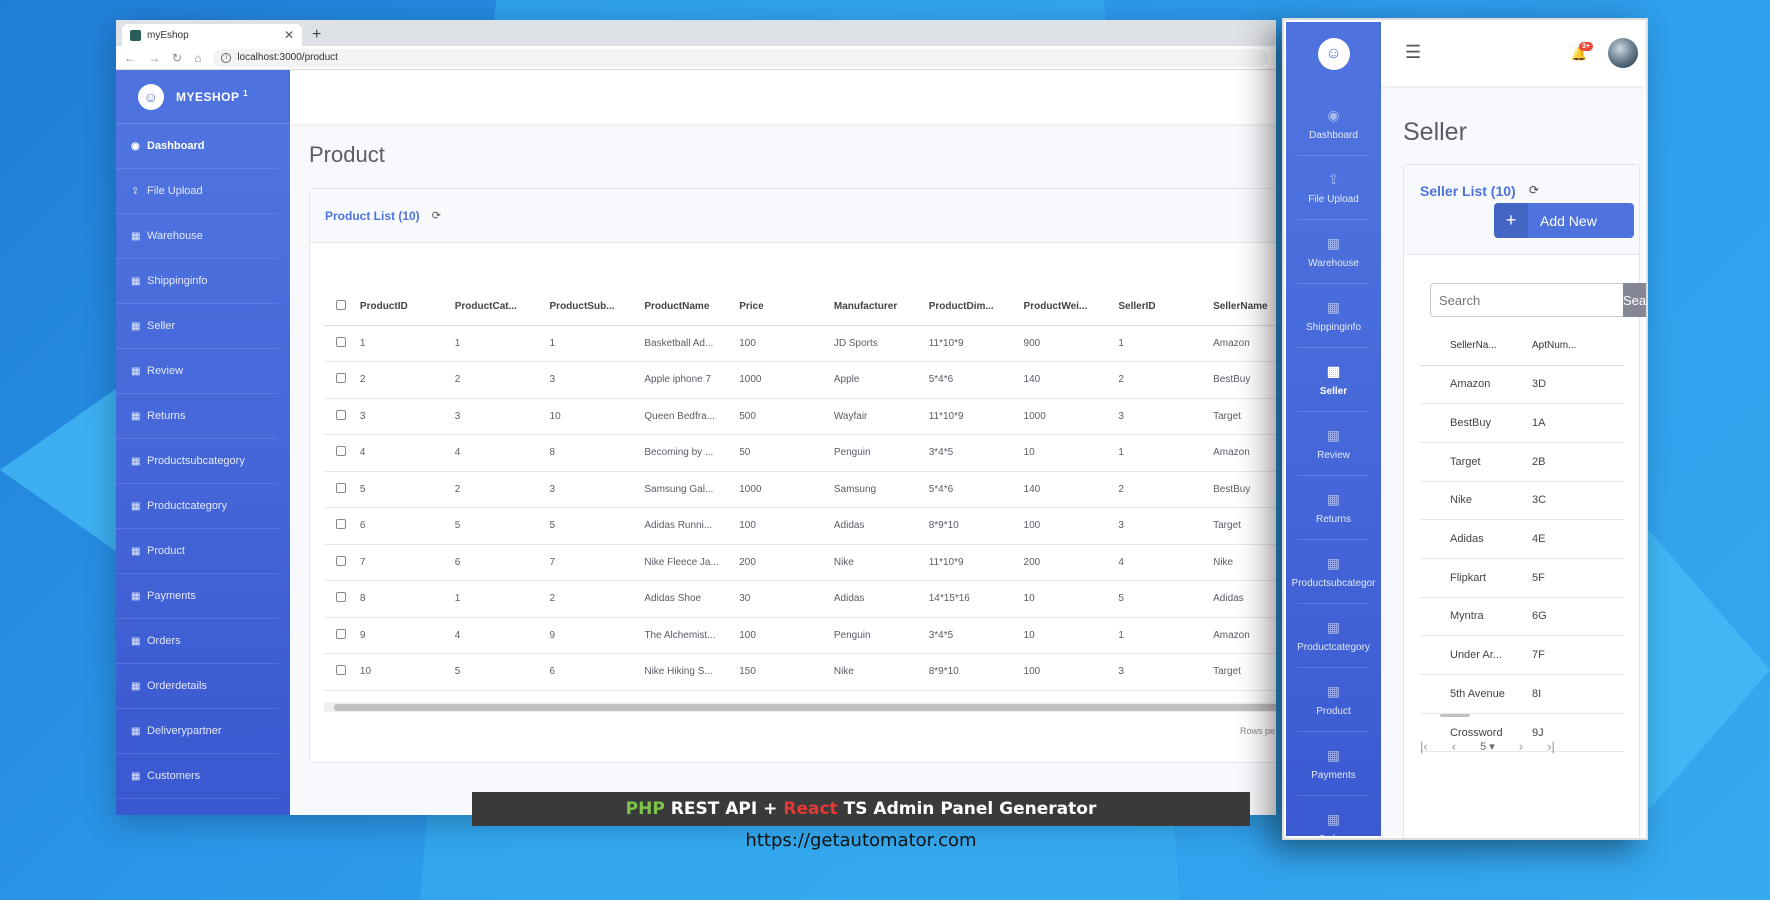 This screenshot has width=1770, height=900. What do you see at coordinates (1634, 300) in the screenshot?
I see `search-button: Search` at bounding box center [1634, 300].